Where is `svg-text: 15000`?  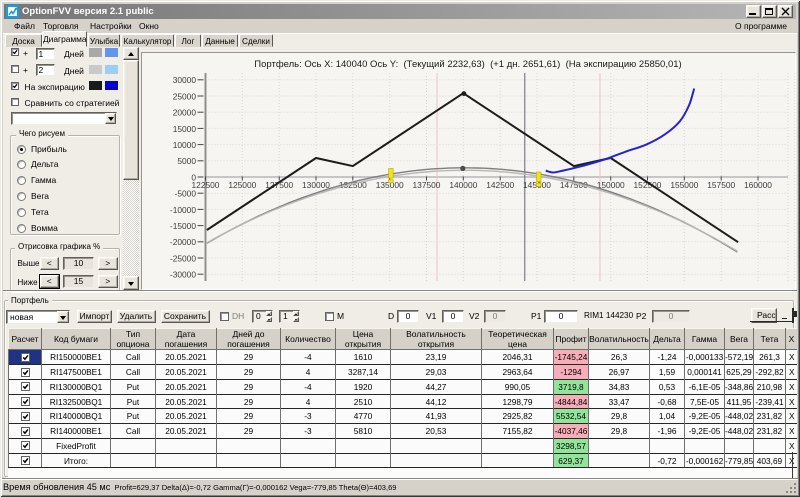
svg-text: 15000 is located at coordinates (185, 129).